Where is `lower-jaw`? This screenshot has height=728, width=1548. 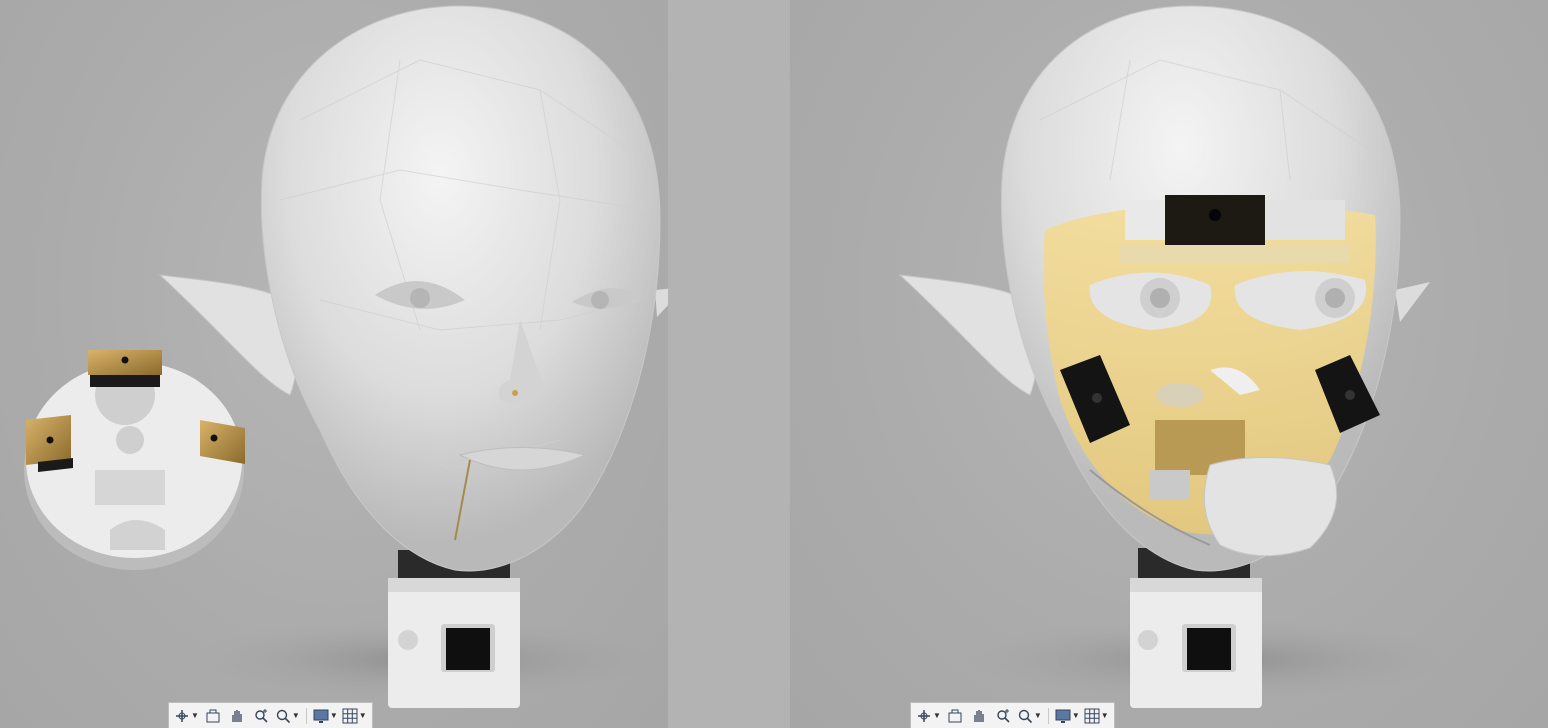
lower-jaw is located at coordinates (1270, 507).